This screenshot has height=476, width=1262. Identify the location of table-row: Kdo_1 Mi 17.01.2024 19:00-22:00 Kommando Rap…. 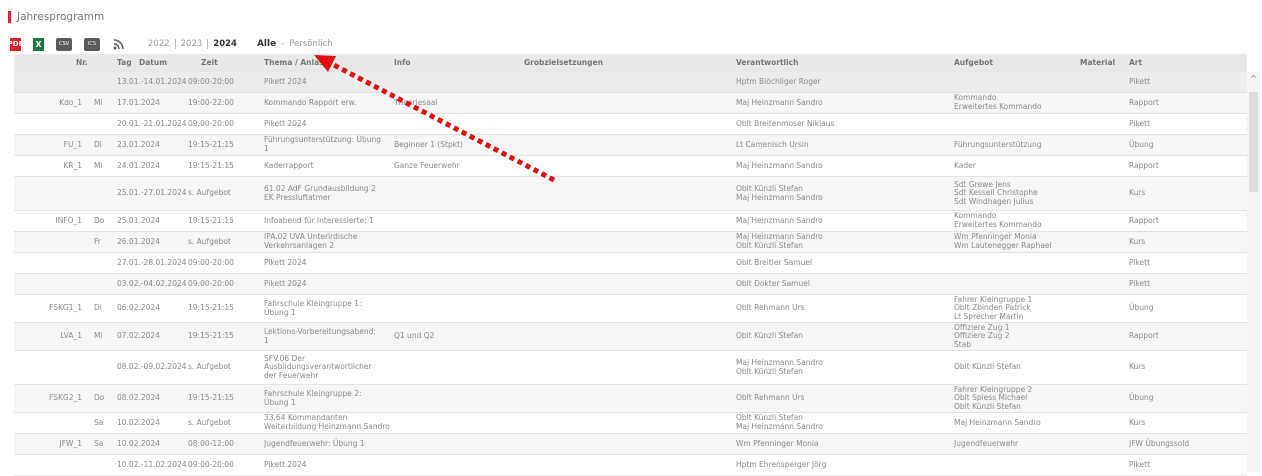
(630, 103).